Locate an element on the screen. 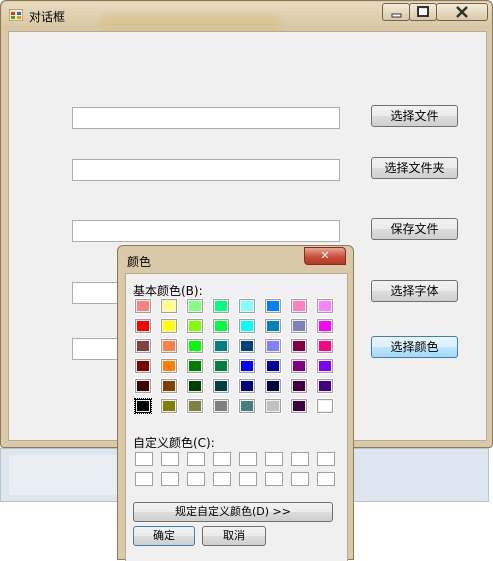 The height and width of the screenshot is (561, 493). ok-button: 确定 is located at coordinates (164, 536).